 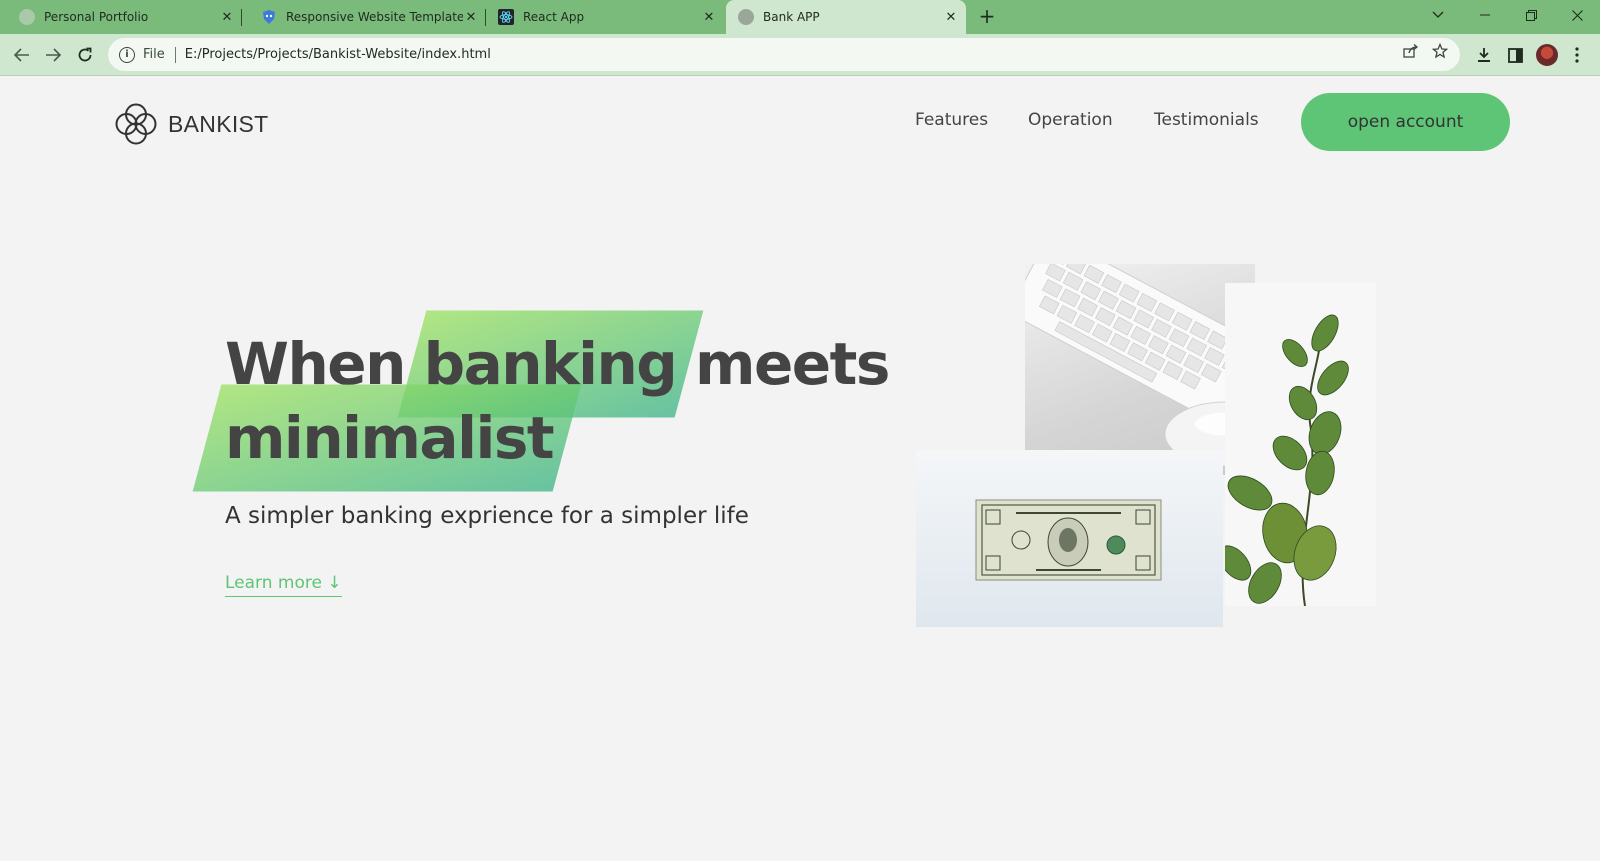 What do you see at coordinates (390, 438) in the screenshot?
I see `hero-highlight-minimalist: minimalist` at bounding box center [390, 438].